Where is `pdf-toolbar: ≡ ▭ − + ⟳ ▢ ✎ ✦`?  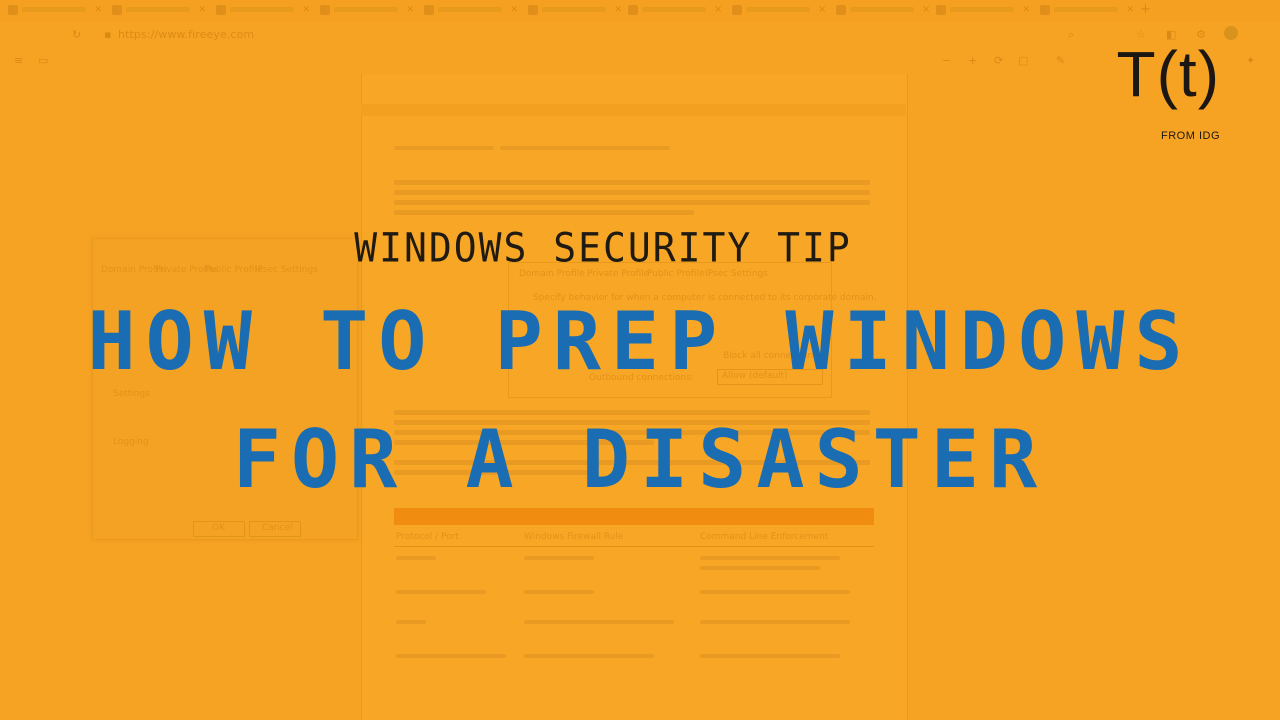 pdf-toolbar: ≡ ▭ − + ⟳ ▢ ✎ ✦ is located at coordinates (640, 61).